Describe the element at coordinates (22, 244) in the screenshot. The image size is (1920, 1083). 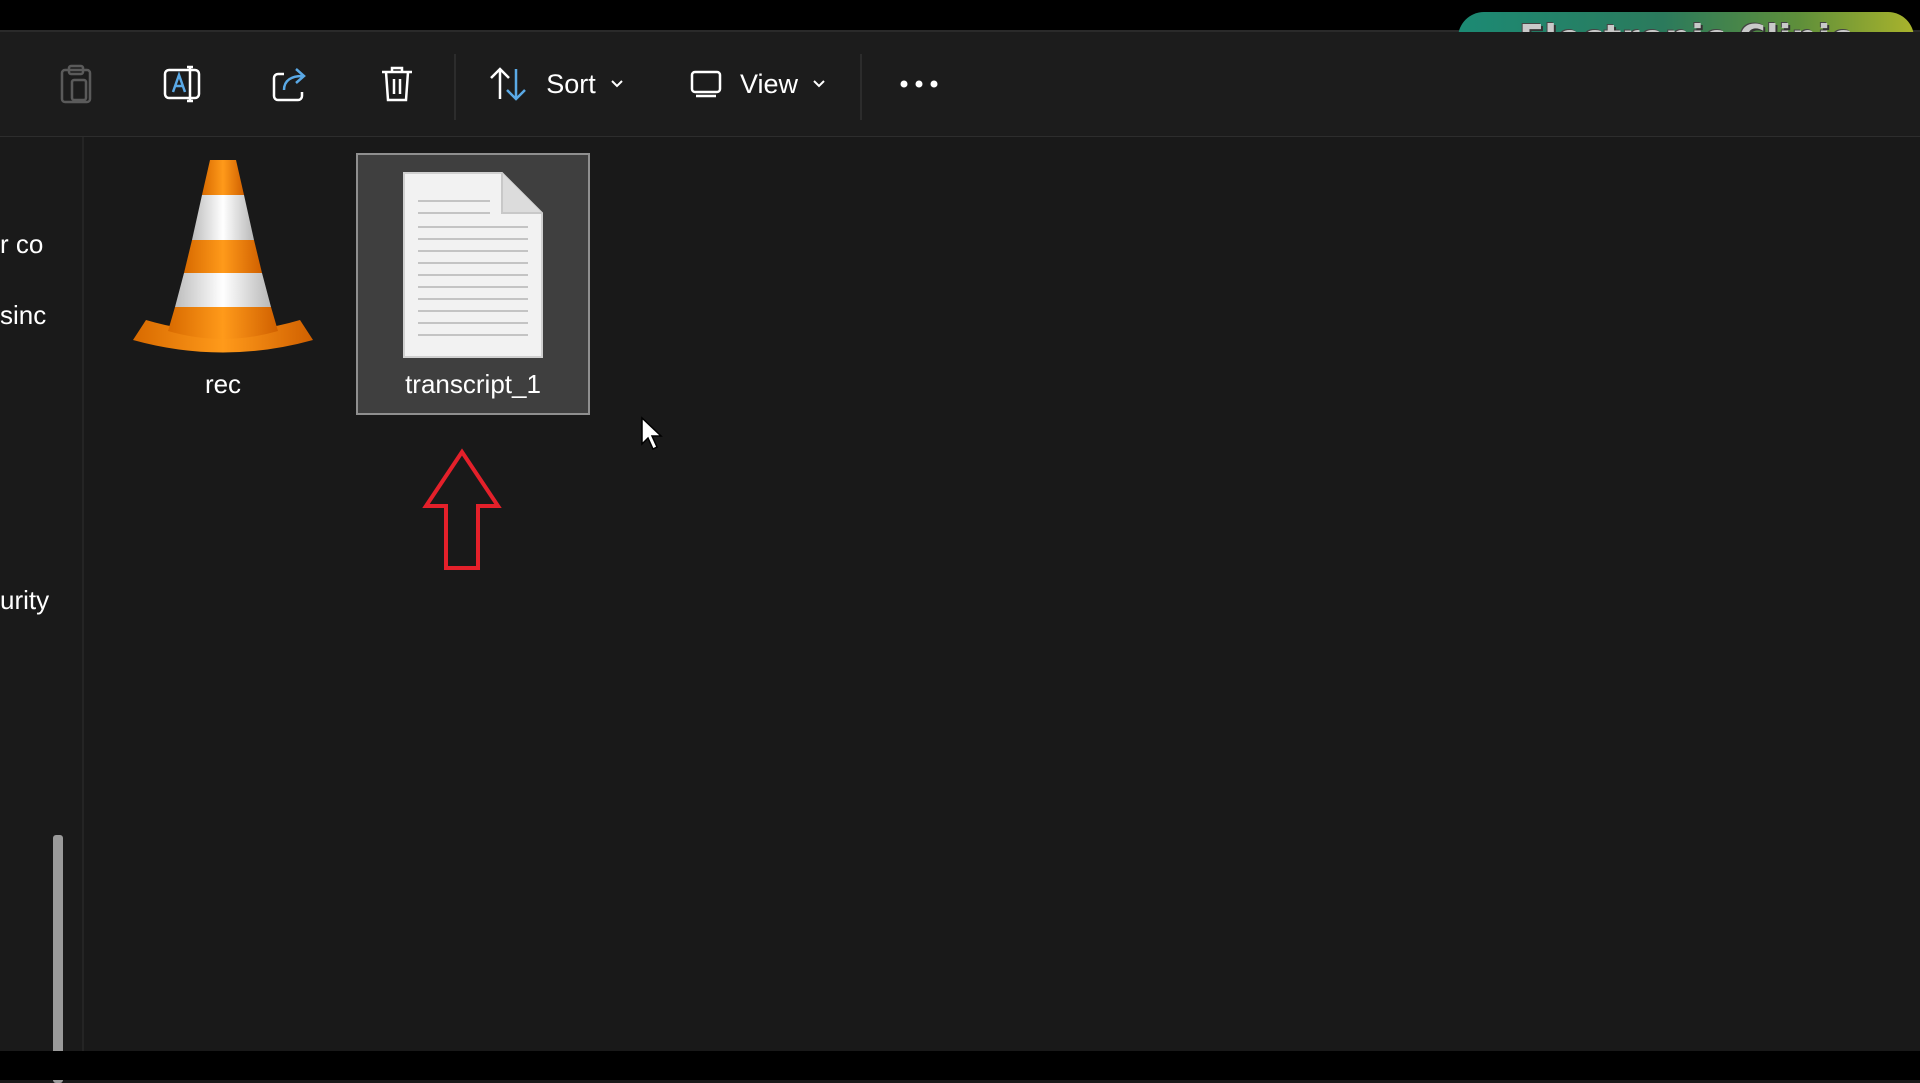
I see `nav-item-label: r co` at that location.